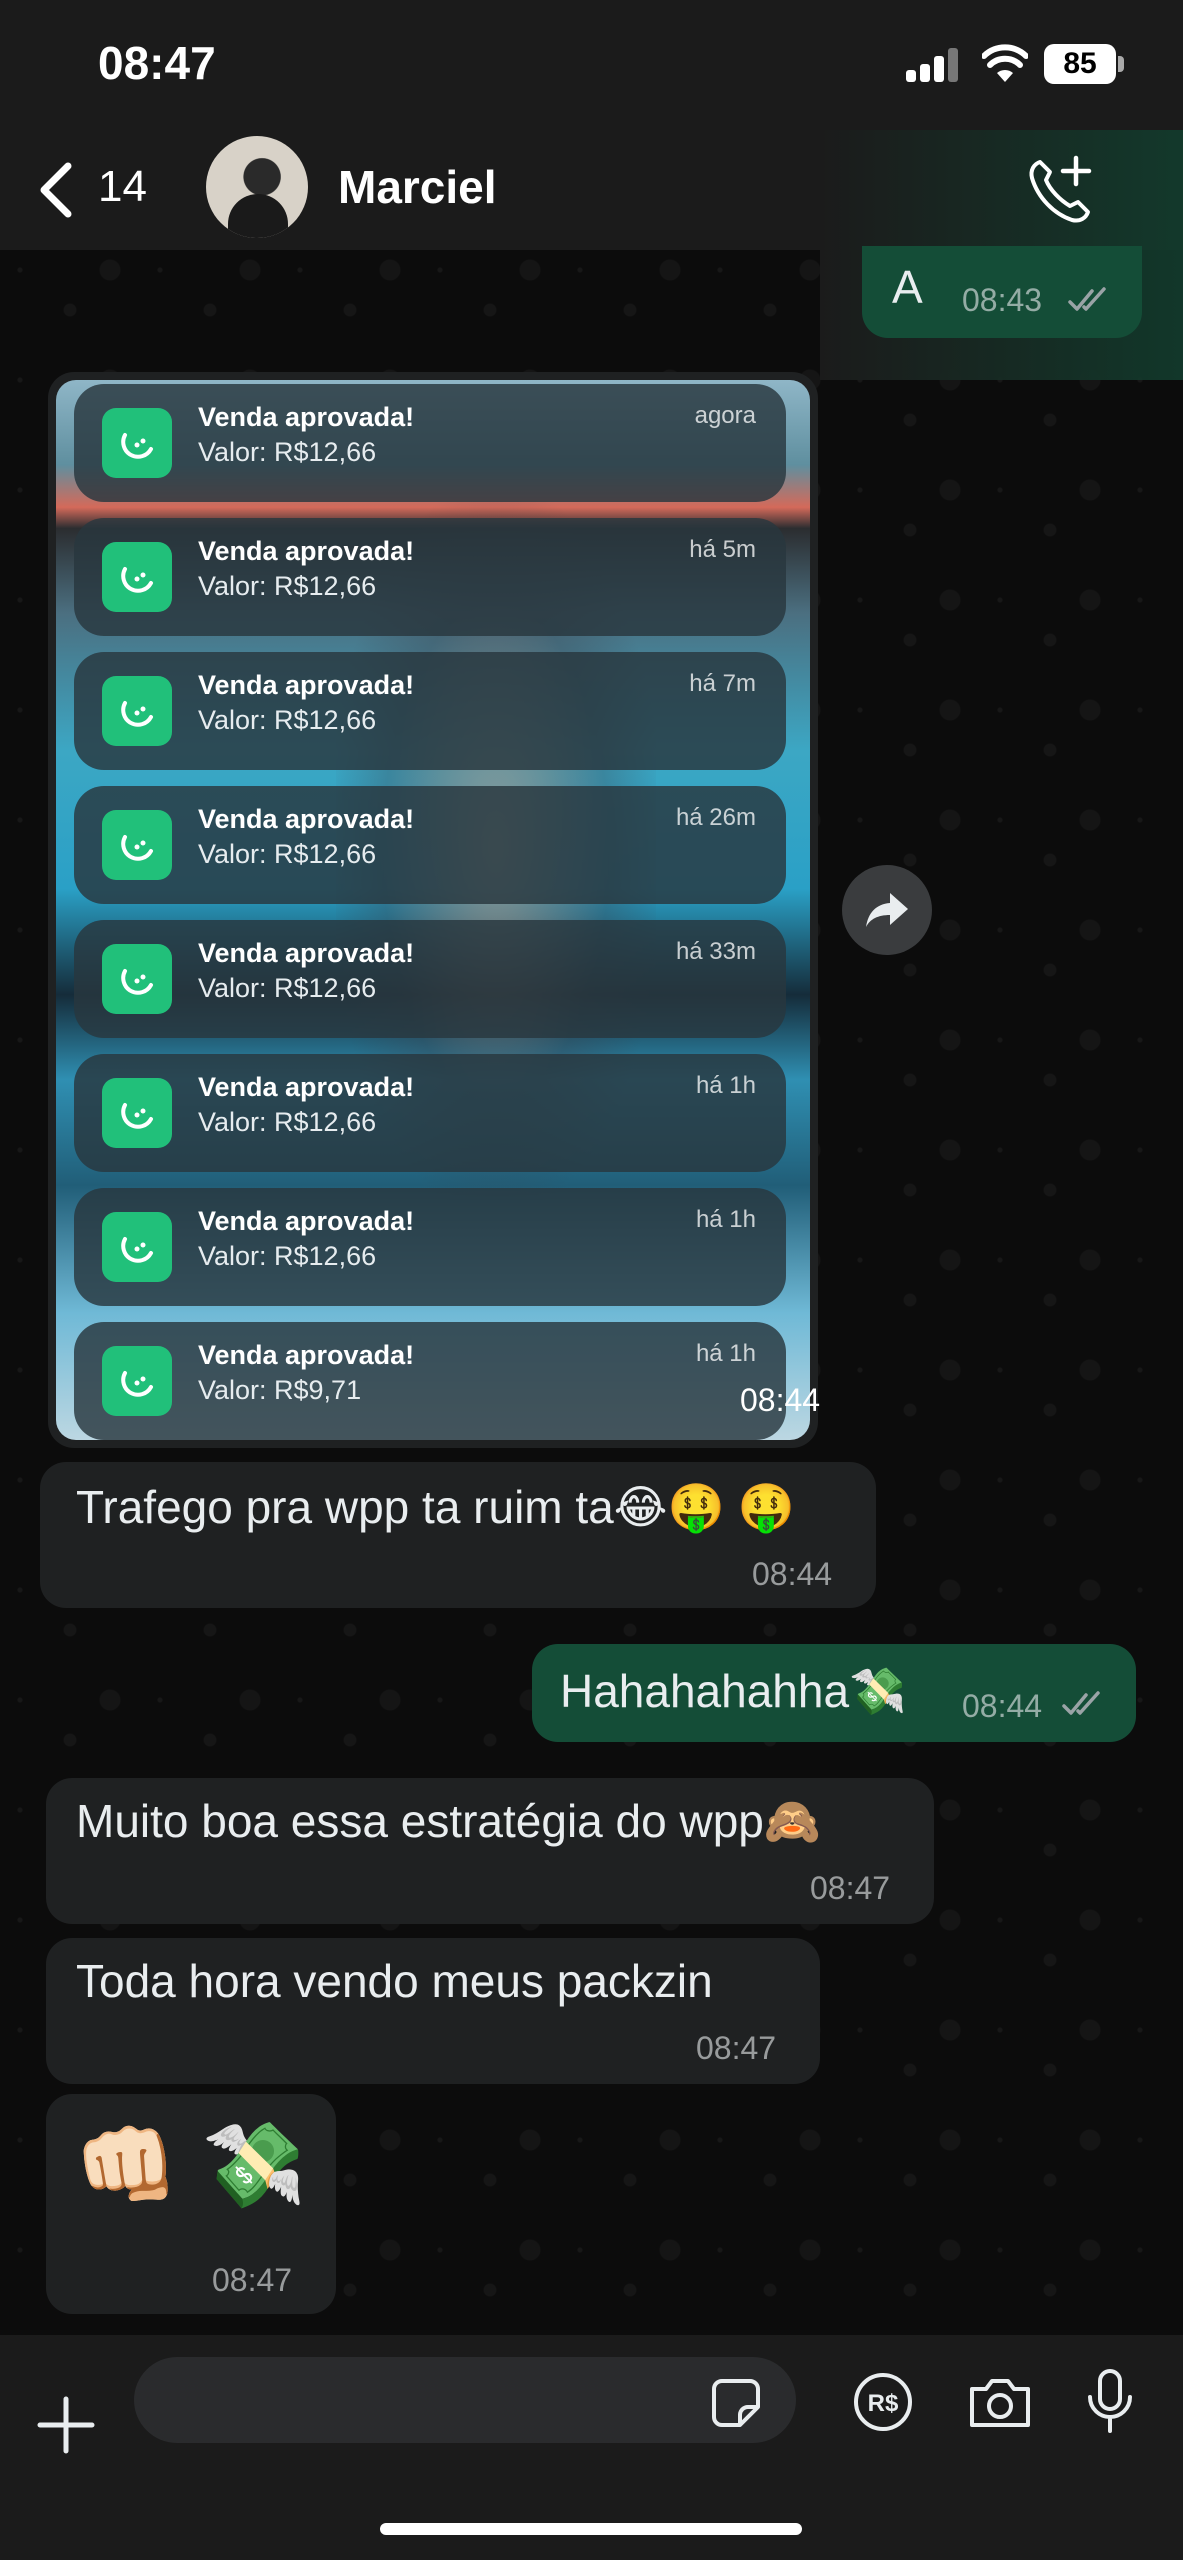 The height and width of the screenshot is (2560, 1183). I want to click on incoming-message: Trafego pra wpp ta ruim ta😂🤑 🤑 08:44, so click(458, 1535).